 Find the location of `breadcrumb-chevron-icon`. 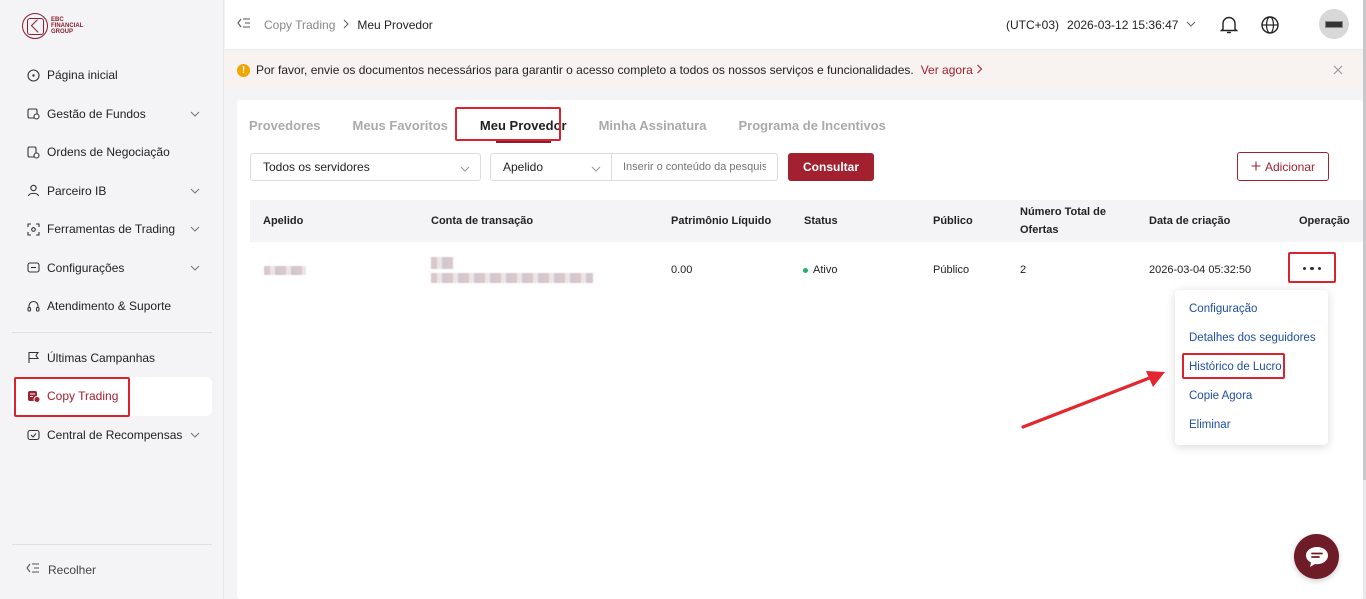

breadcrumb-chevron-icon is located at coordinates (346, 25).